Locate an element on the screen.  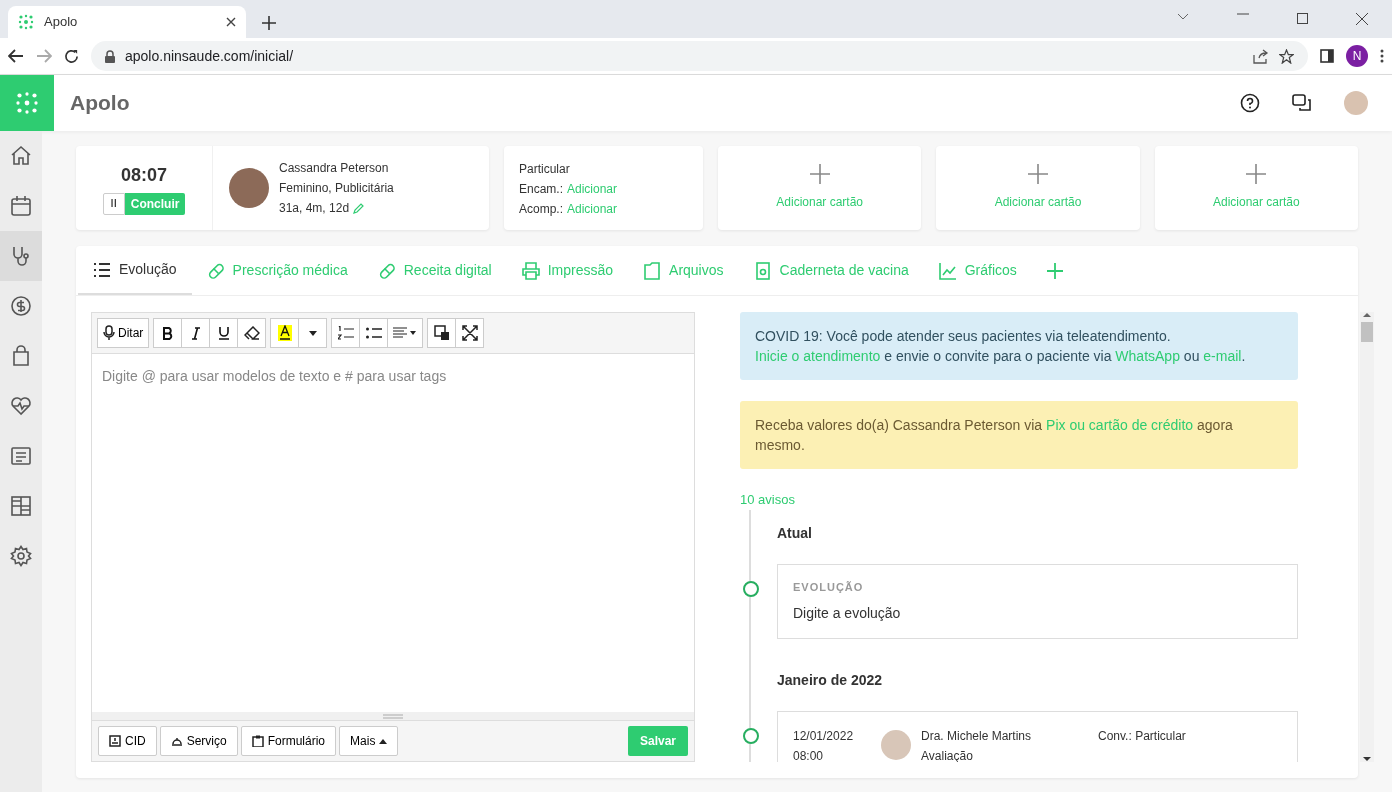
bullet-list-icon is located at coordinates (373, 333).